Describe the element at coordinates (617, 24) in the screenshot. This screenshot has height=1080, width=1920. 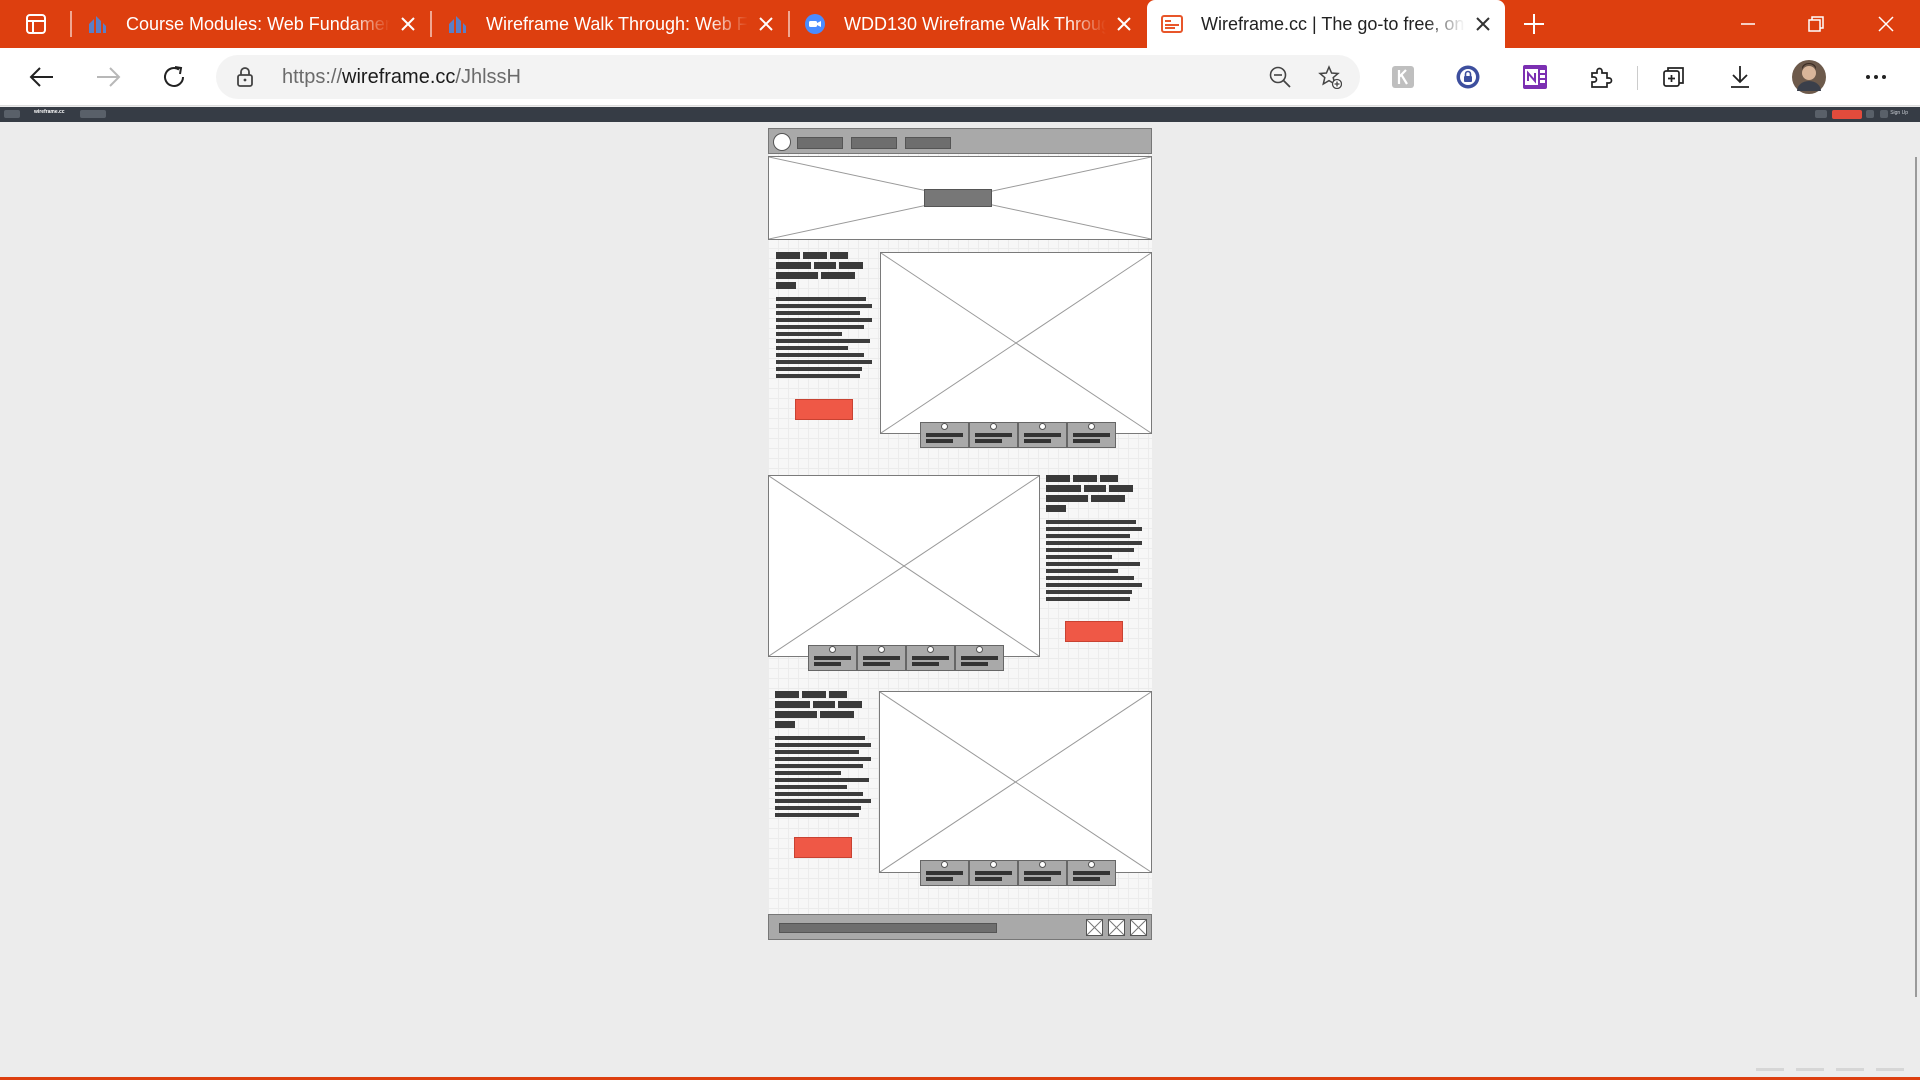
I see `tab-title: Wireframe Walk Through: Web Fundamentals` at that location.